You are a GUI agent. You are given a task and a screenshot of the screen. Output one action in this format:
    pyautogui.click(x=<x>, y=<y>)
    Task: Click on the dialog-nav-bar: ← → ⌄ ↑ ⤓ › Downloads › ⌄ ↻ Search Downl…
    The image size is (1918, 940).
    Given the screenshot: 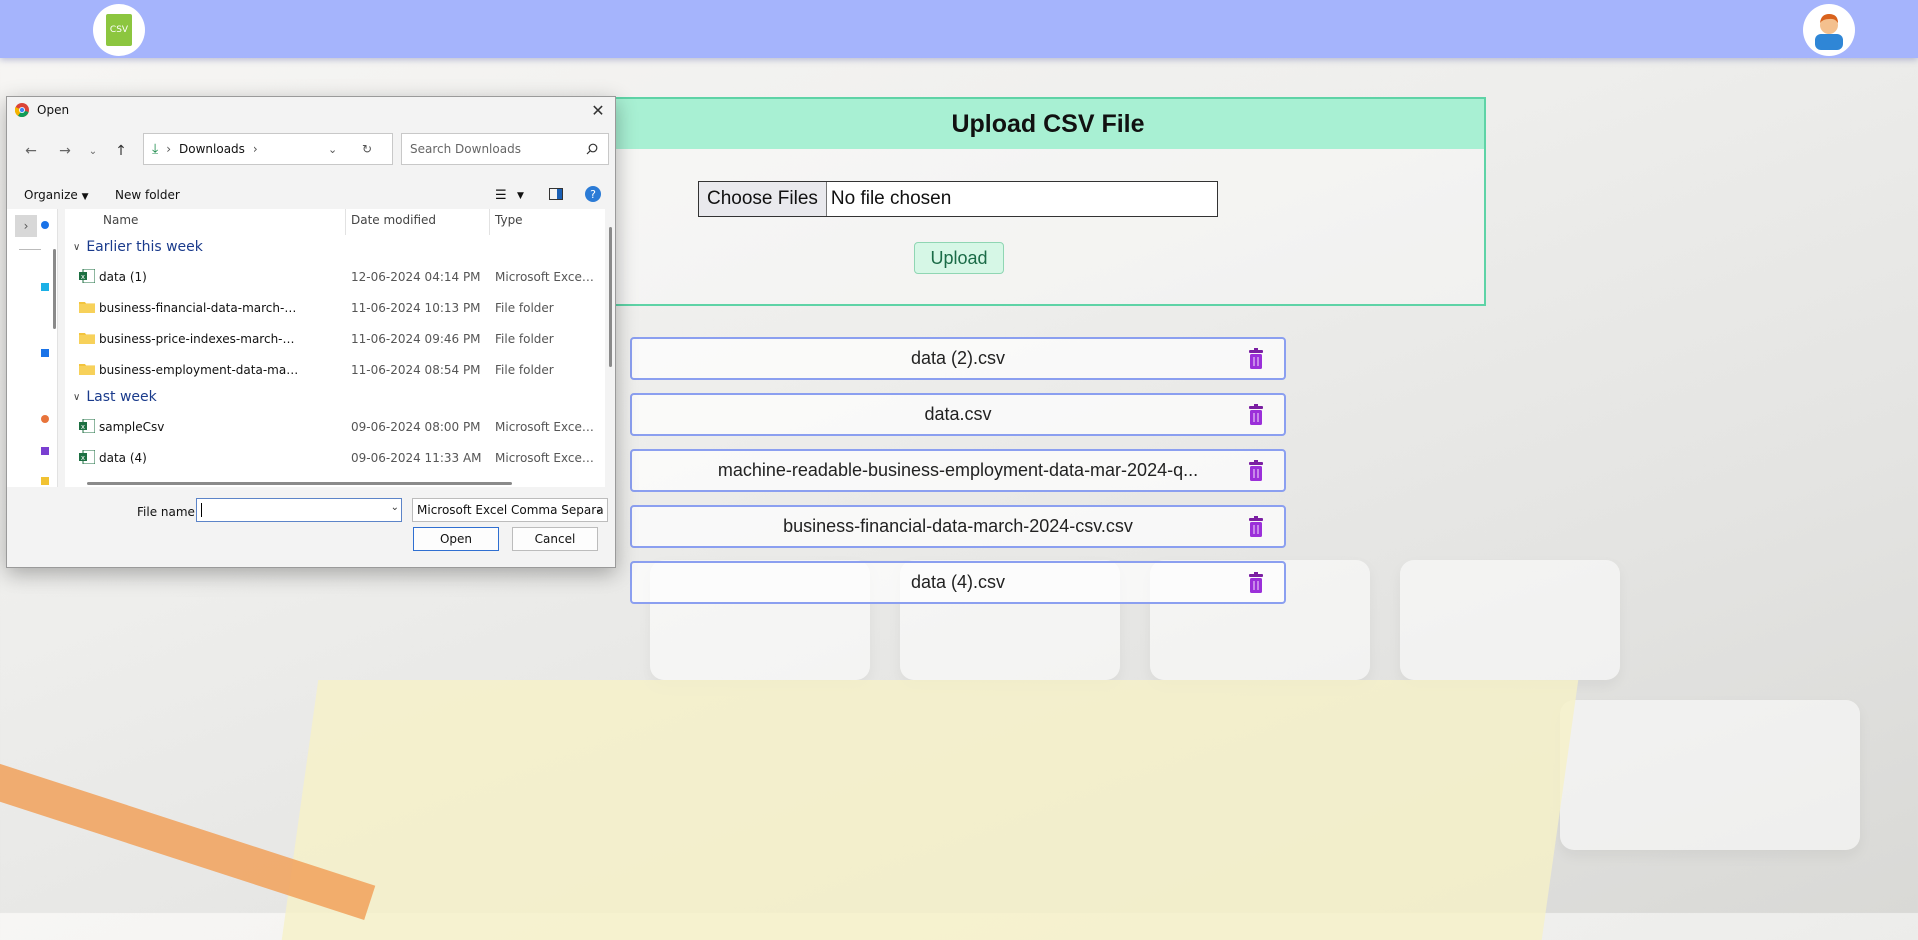 What is the action you would take?
    pyautogui.click(x=311, y=151)
    